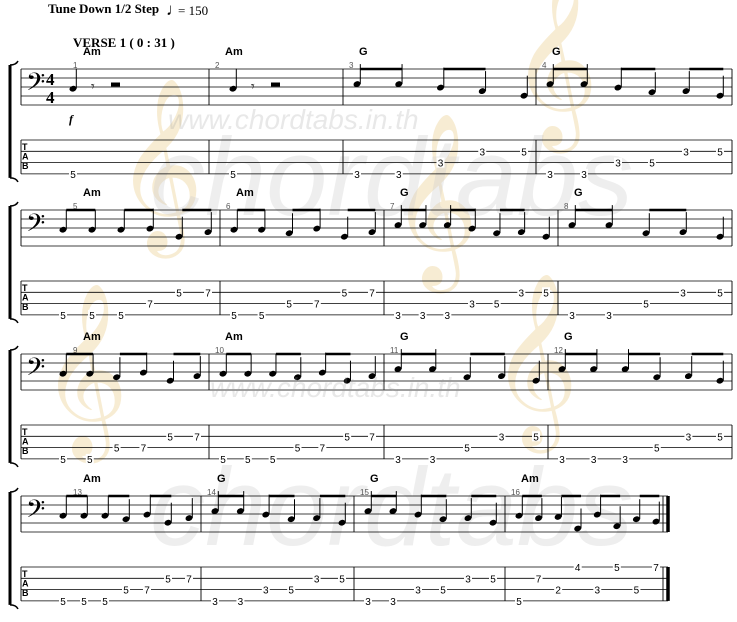 The width and height of the screenshot is (737, 622). What do you see at coordinates (394, 350) in the screenshot?
I see `measure-number: 11` at bounding box center [394, 350].